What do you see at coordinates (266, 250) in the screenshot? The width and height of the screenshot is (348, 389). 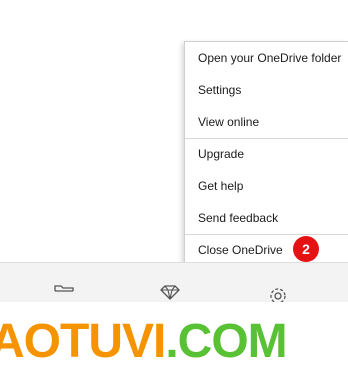 I see `menu-item-close-onedrive: Close OneDrive` at bounding box center [266, 250].